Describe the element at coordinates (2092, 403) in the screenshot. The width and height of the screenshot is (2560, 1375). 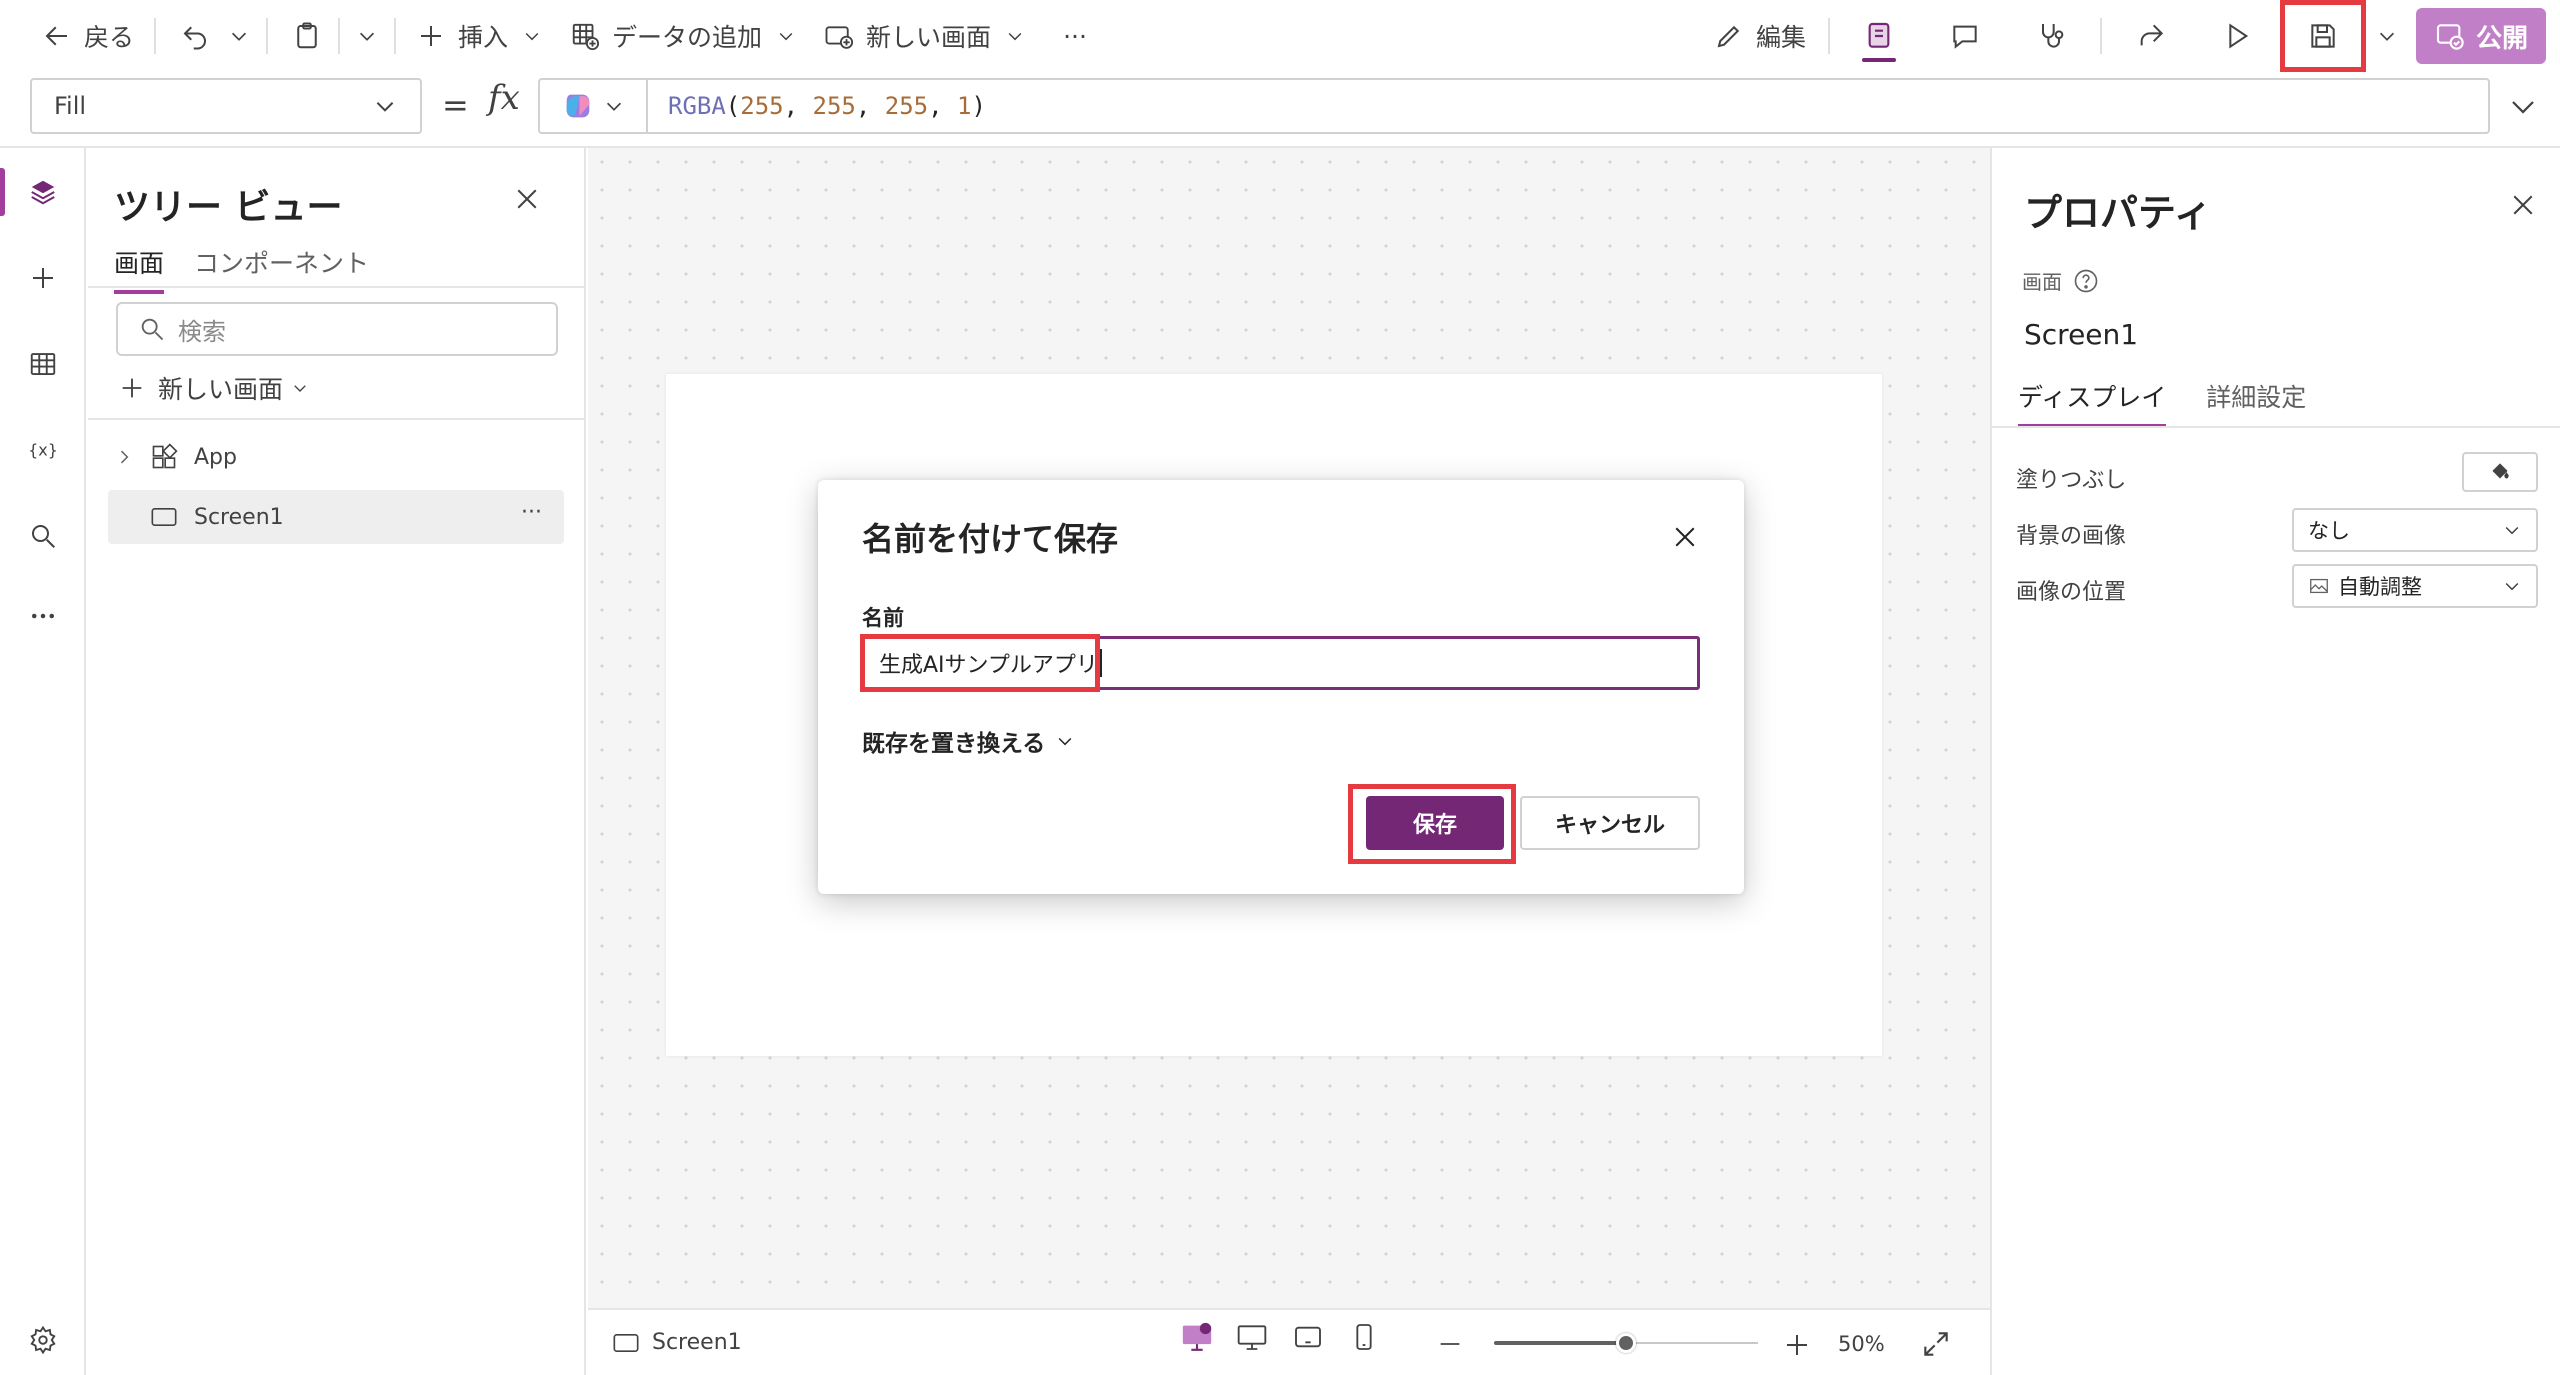
I see `tab-display: ディスプレイ` at that location.